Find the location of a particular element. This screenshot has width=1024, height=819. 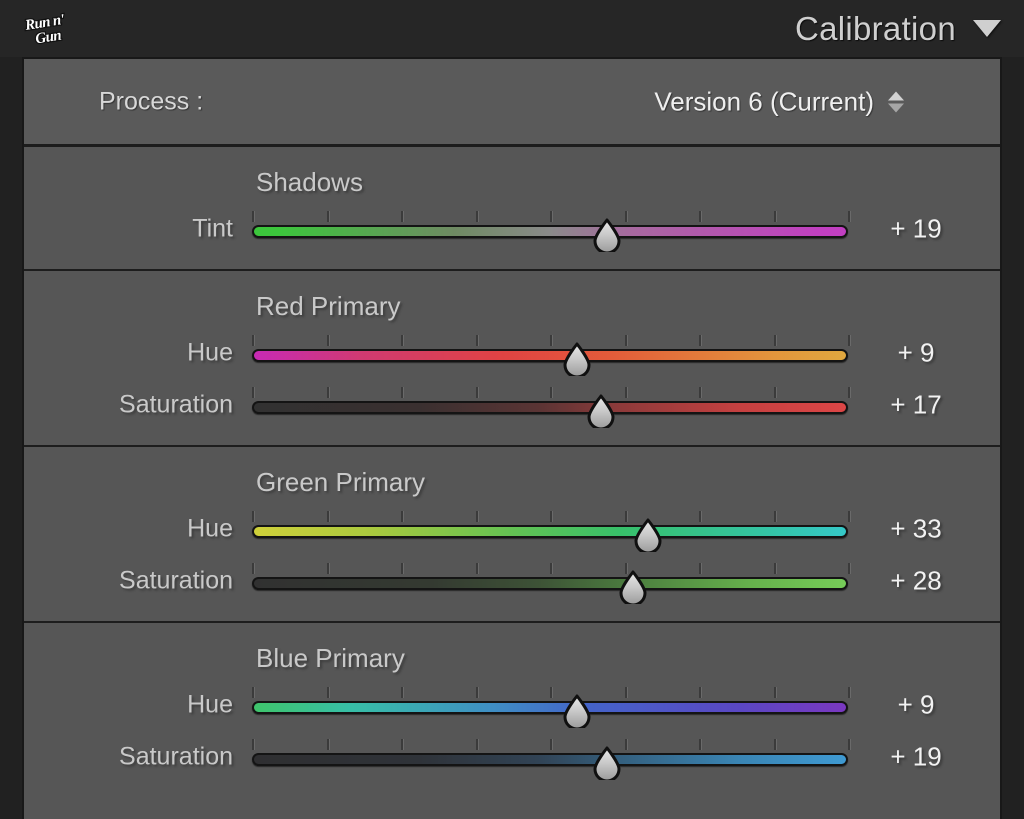

slider-label-green_primary-hue: Hue is located at coordinates (210, 528).